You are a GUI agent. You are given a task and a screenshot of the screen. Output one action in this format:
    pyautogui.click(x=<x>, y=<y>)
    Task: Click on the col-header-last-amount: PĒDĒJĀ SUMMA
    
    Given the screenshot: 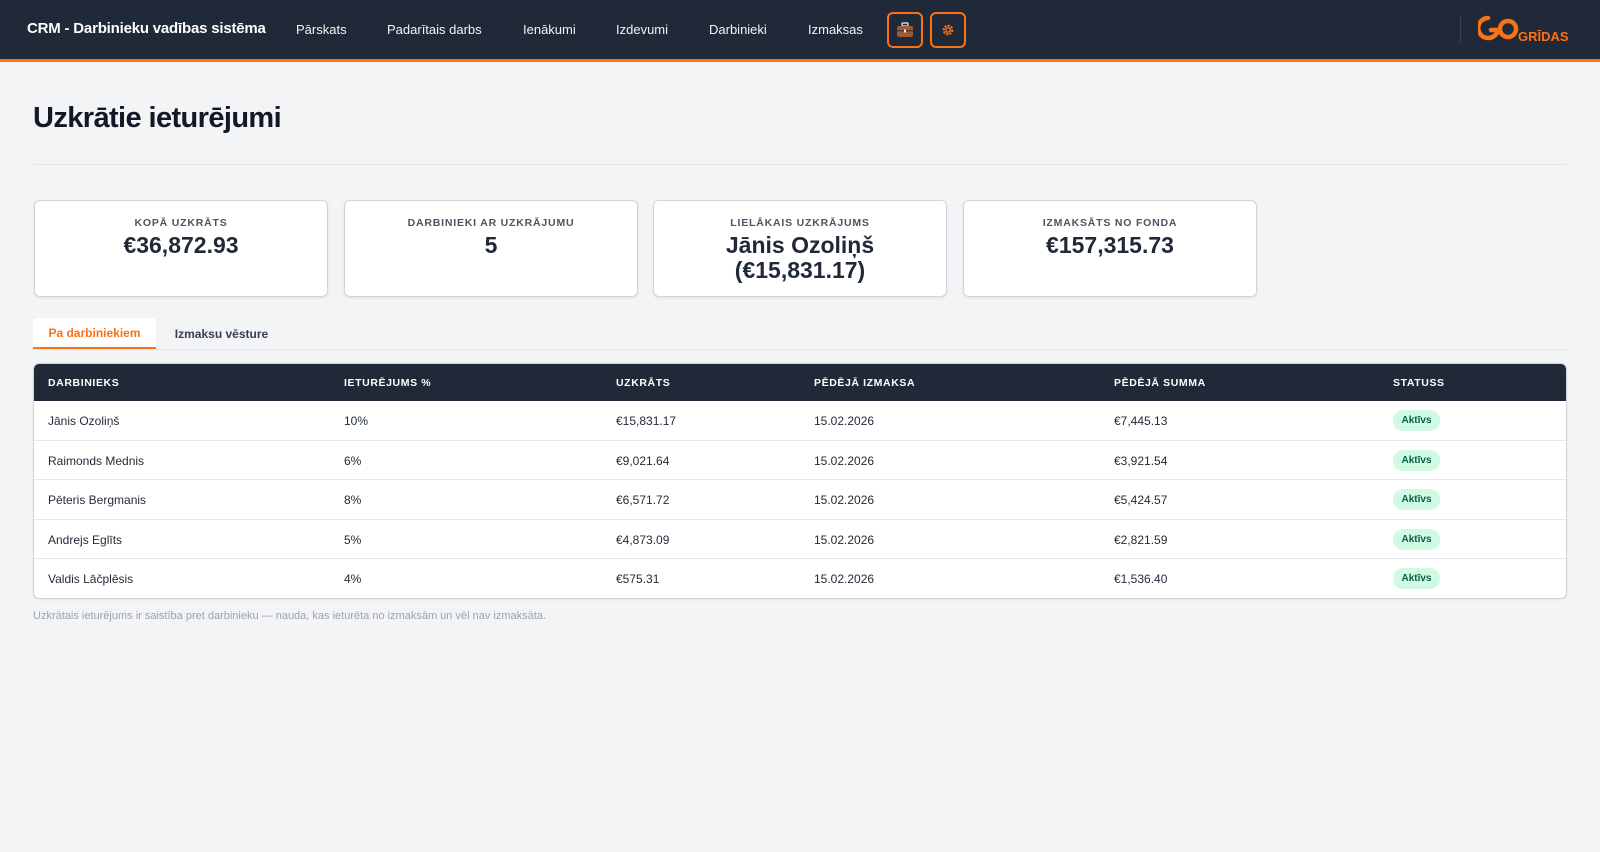 What is the action you would take?
    pyautogui.click(x=1160, y=383)
    